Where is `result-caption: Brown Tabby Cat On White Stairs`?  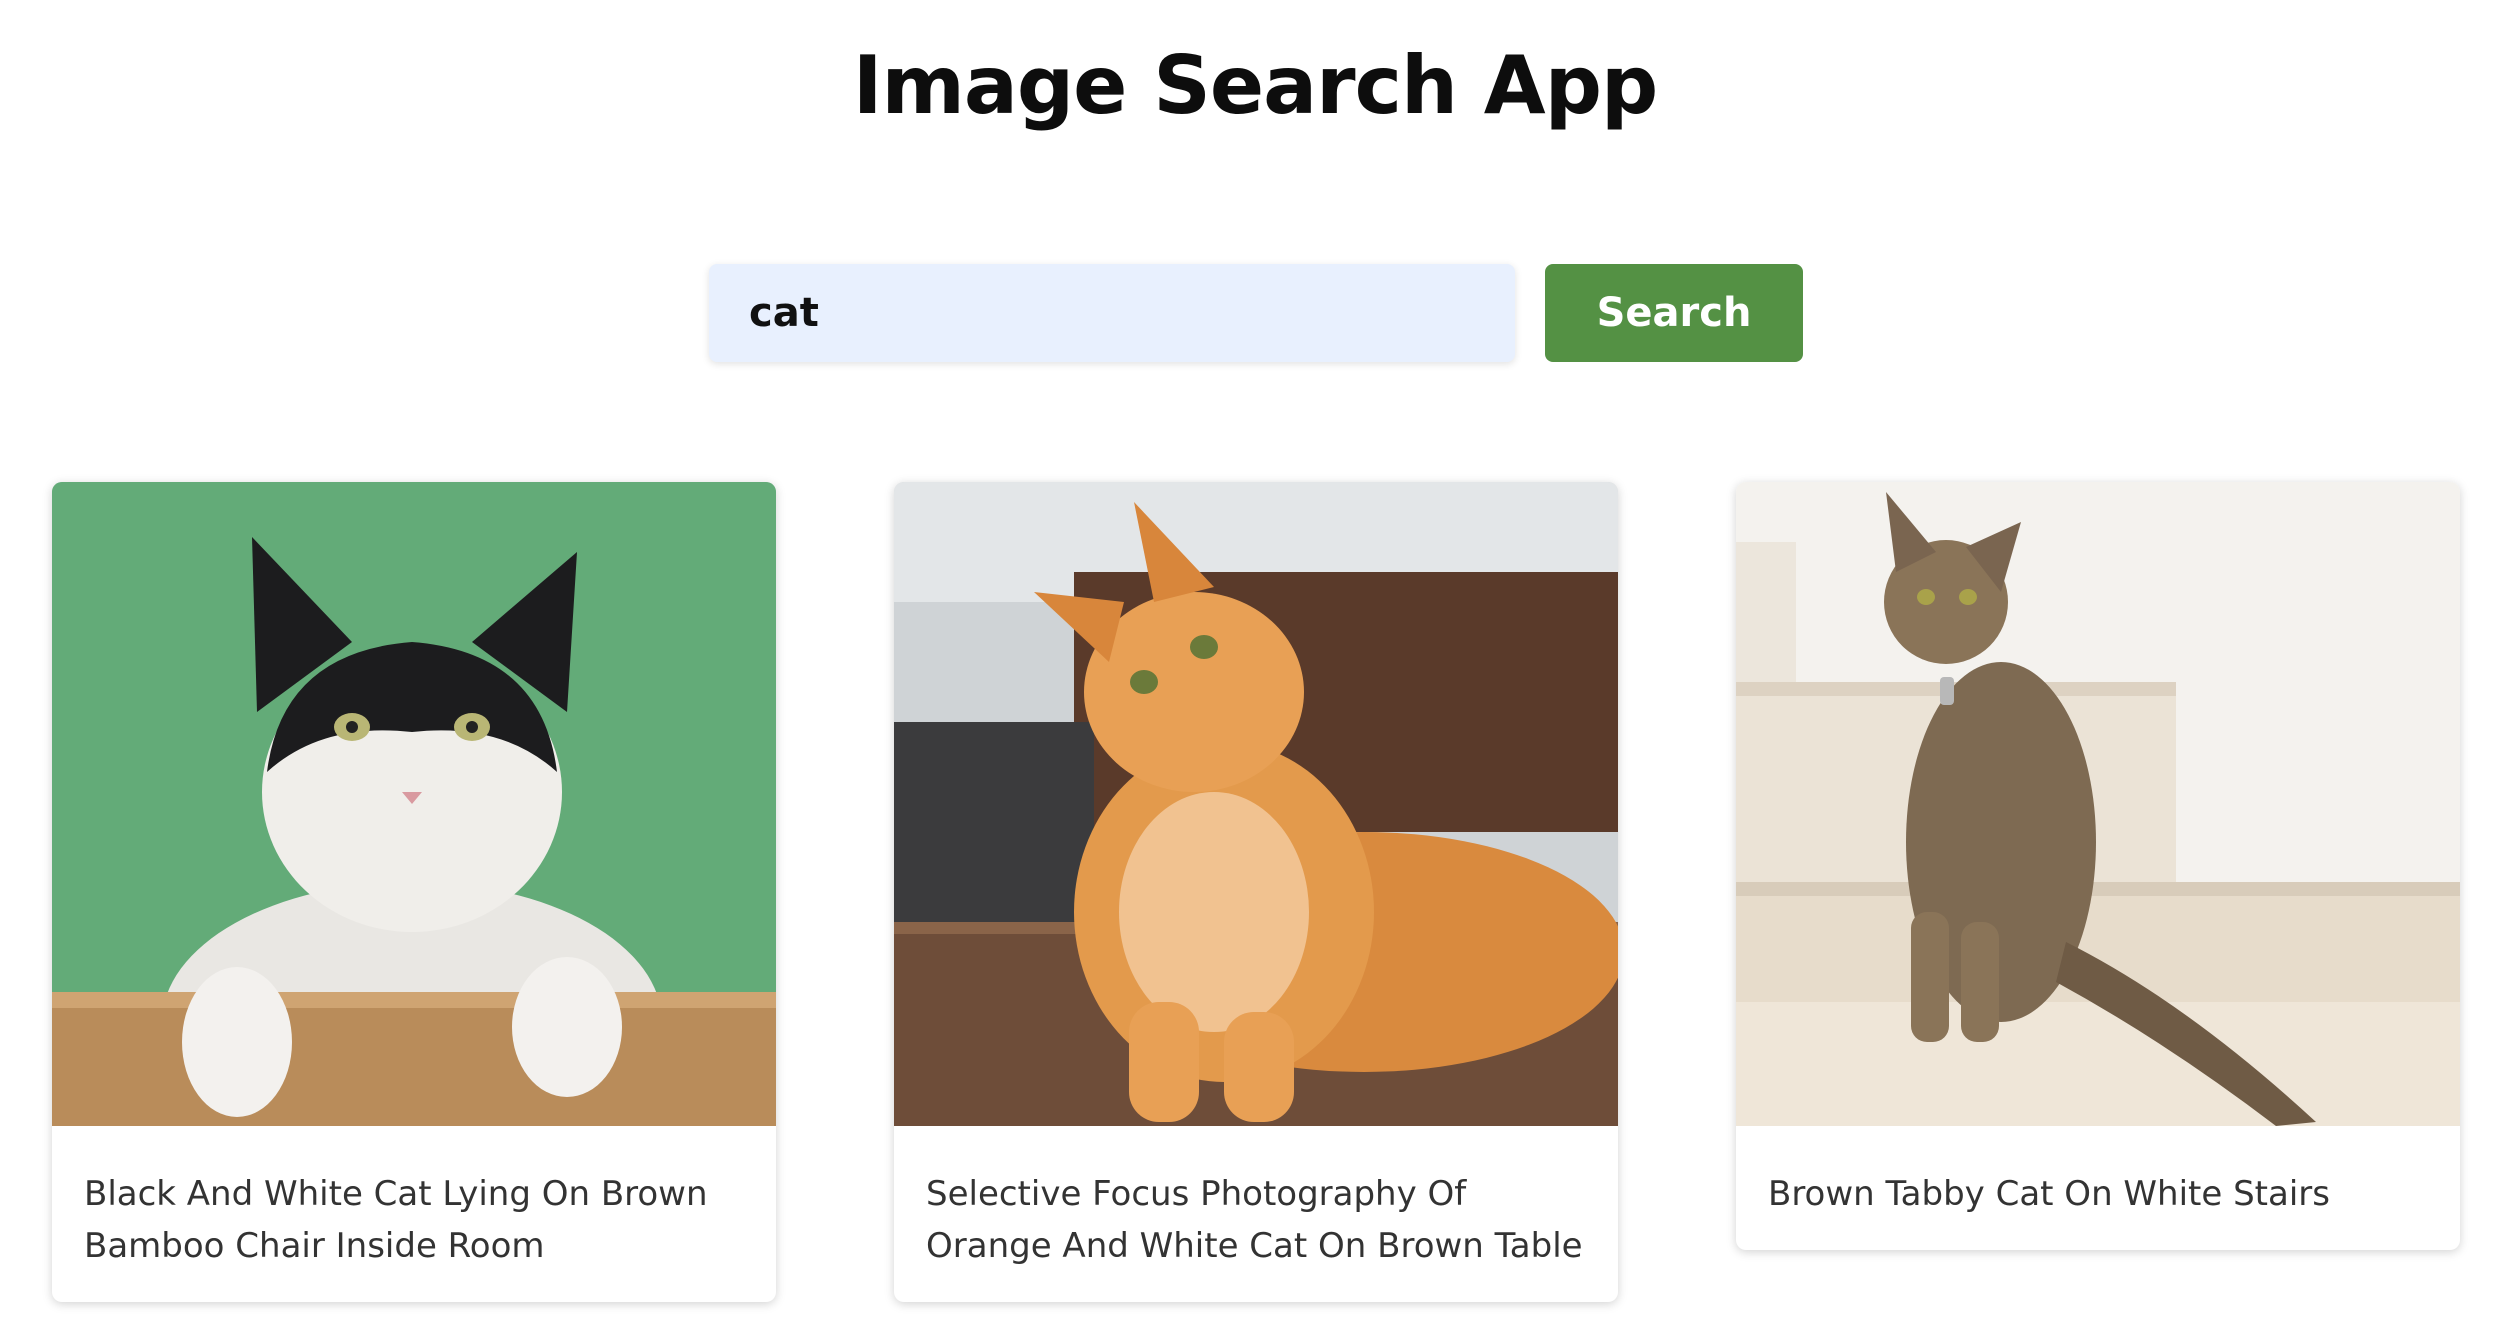 result-caption: Brown Tabby Cat On White Stairs is located at coordinates (2049, 1194).